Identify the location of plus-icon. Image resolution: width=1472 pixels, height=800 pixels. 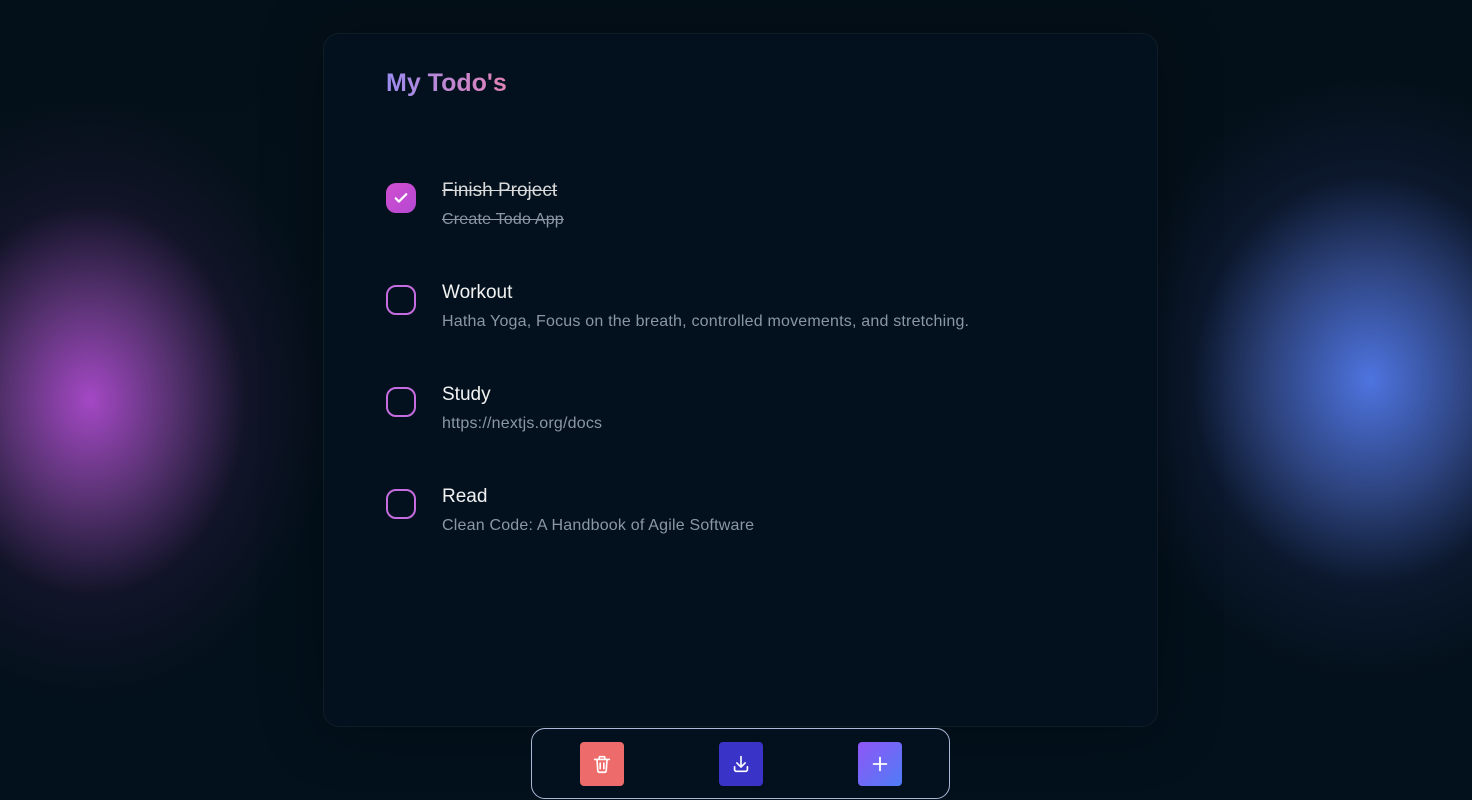
(880, 764).